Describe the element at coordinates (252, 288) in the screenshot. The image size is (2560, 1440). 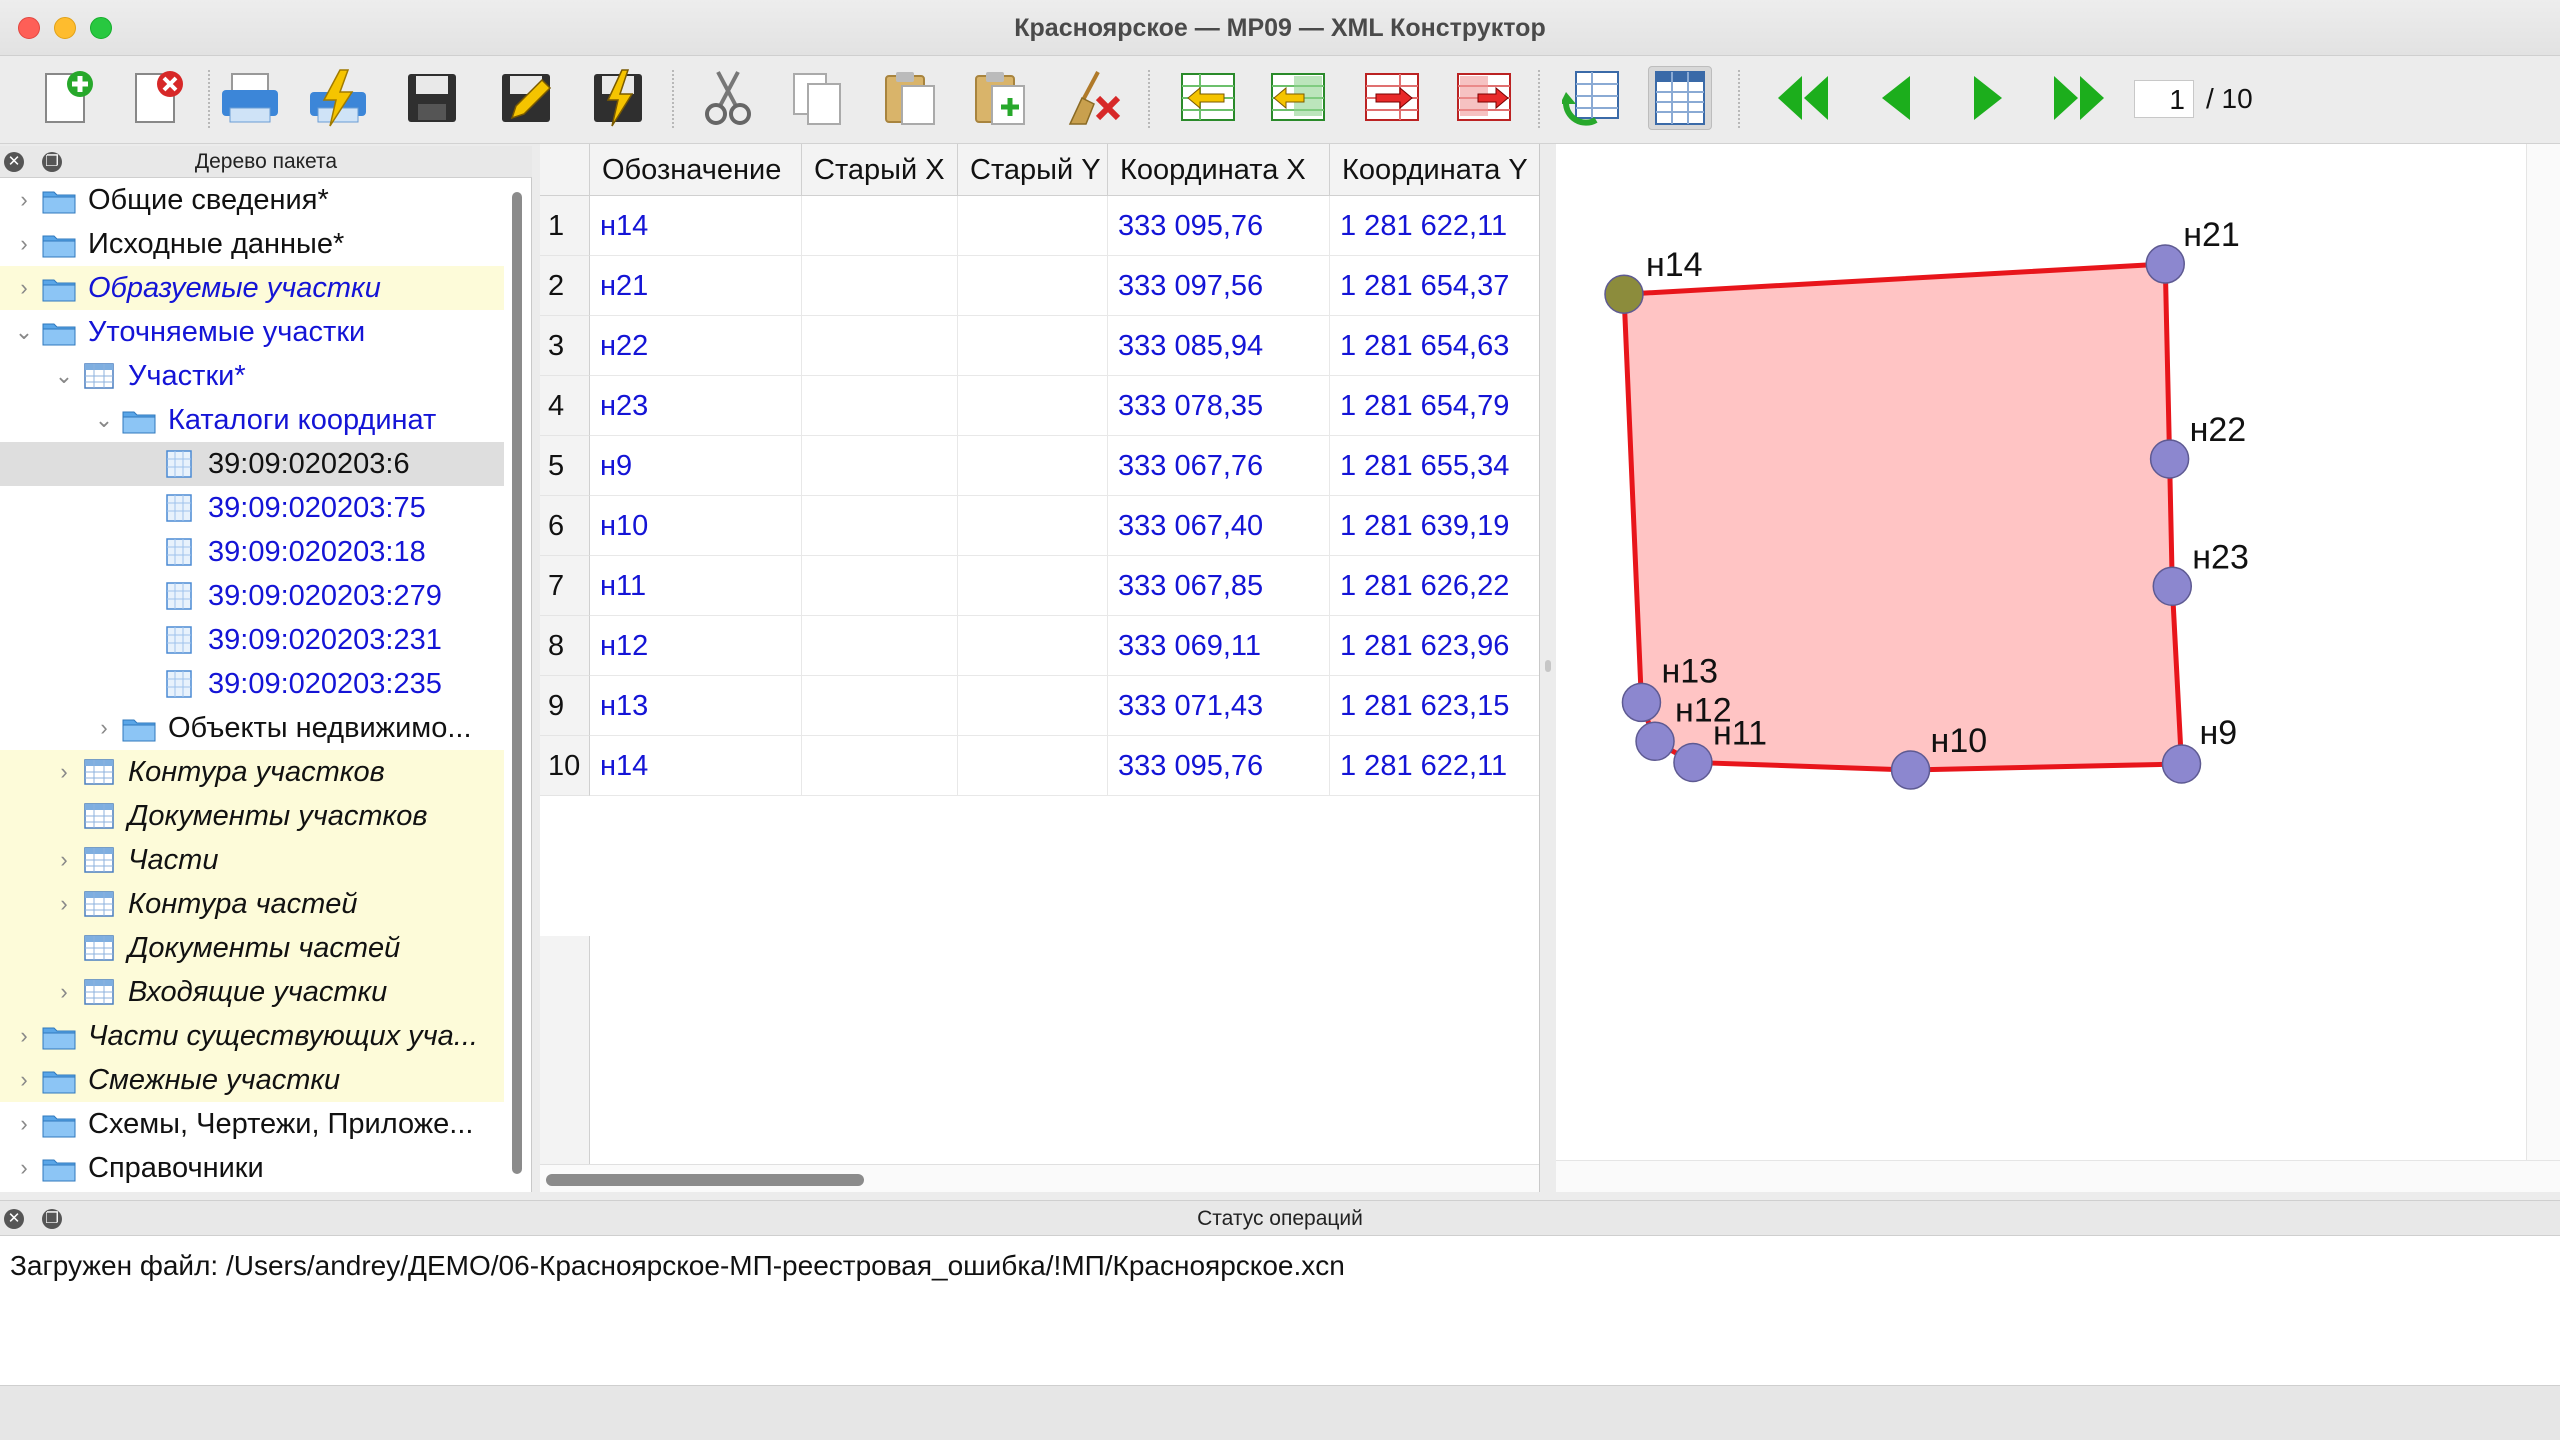
I see `tree-item-obrazuemye-uchastki: › Образуемые участки` at that location.